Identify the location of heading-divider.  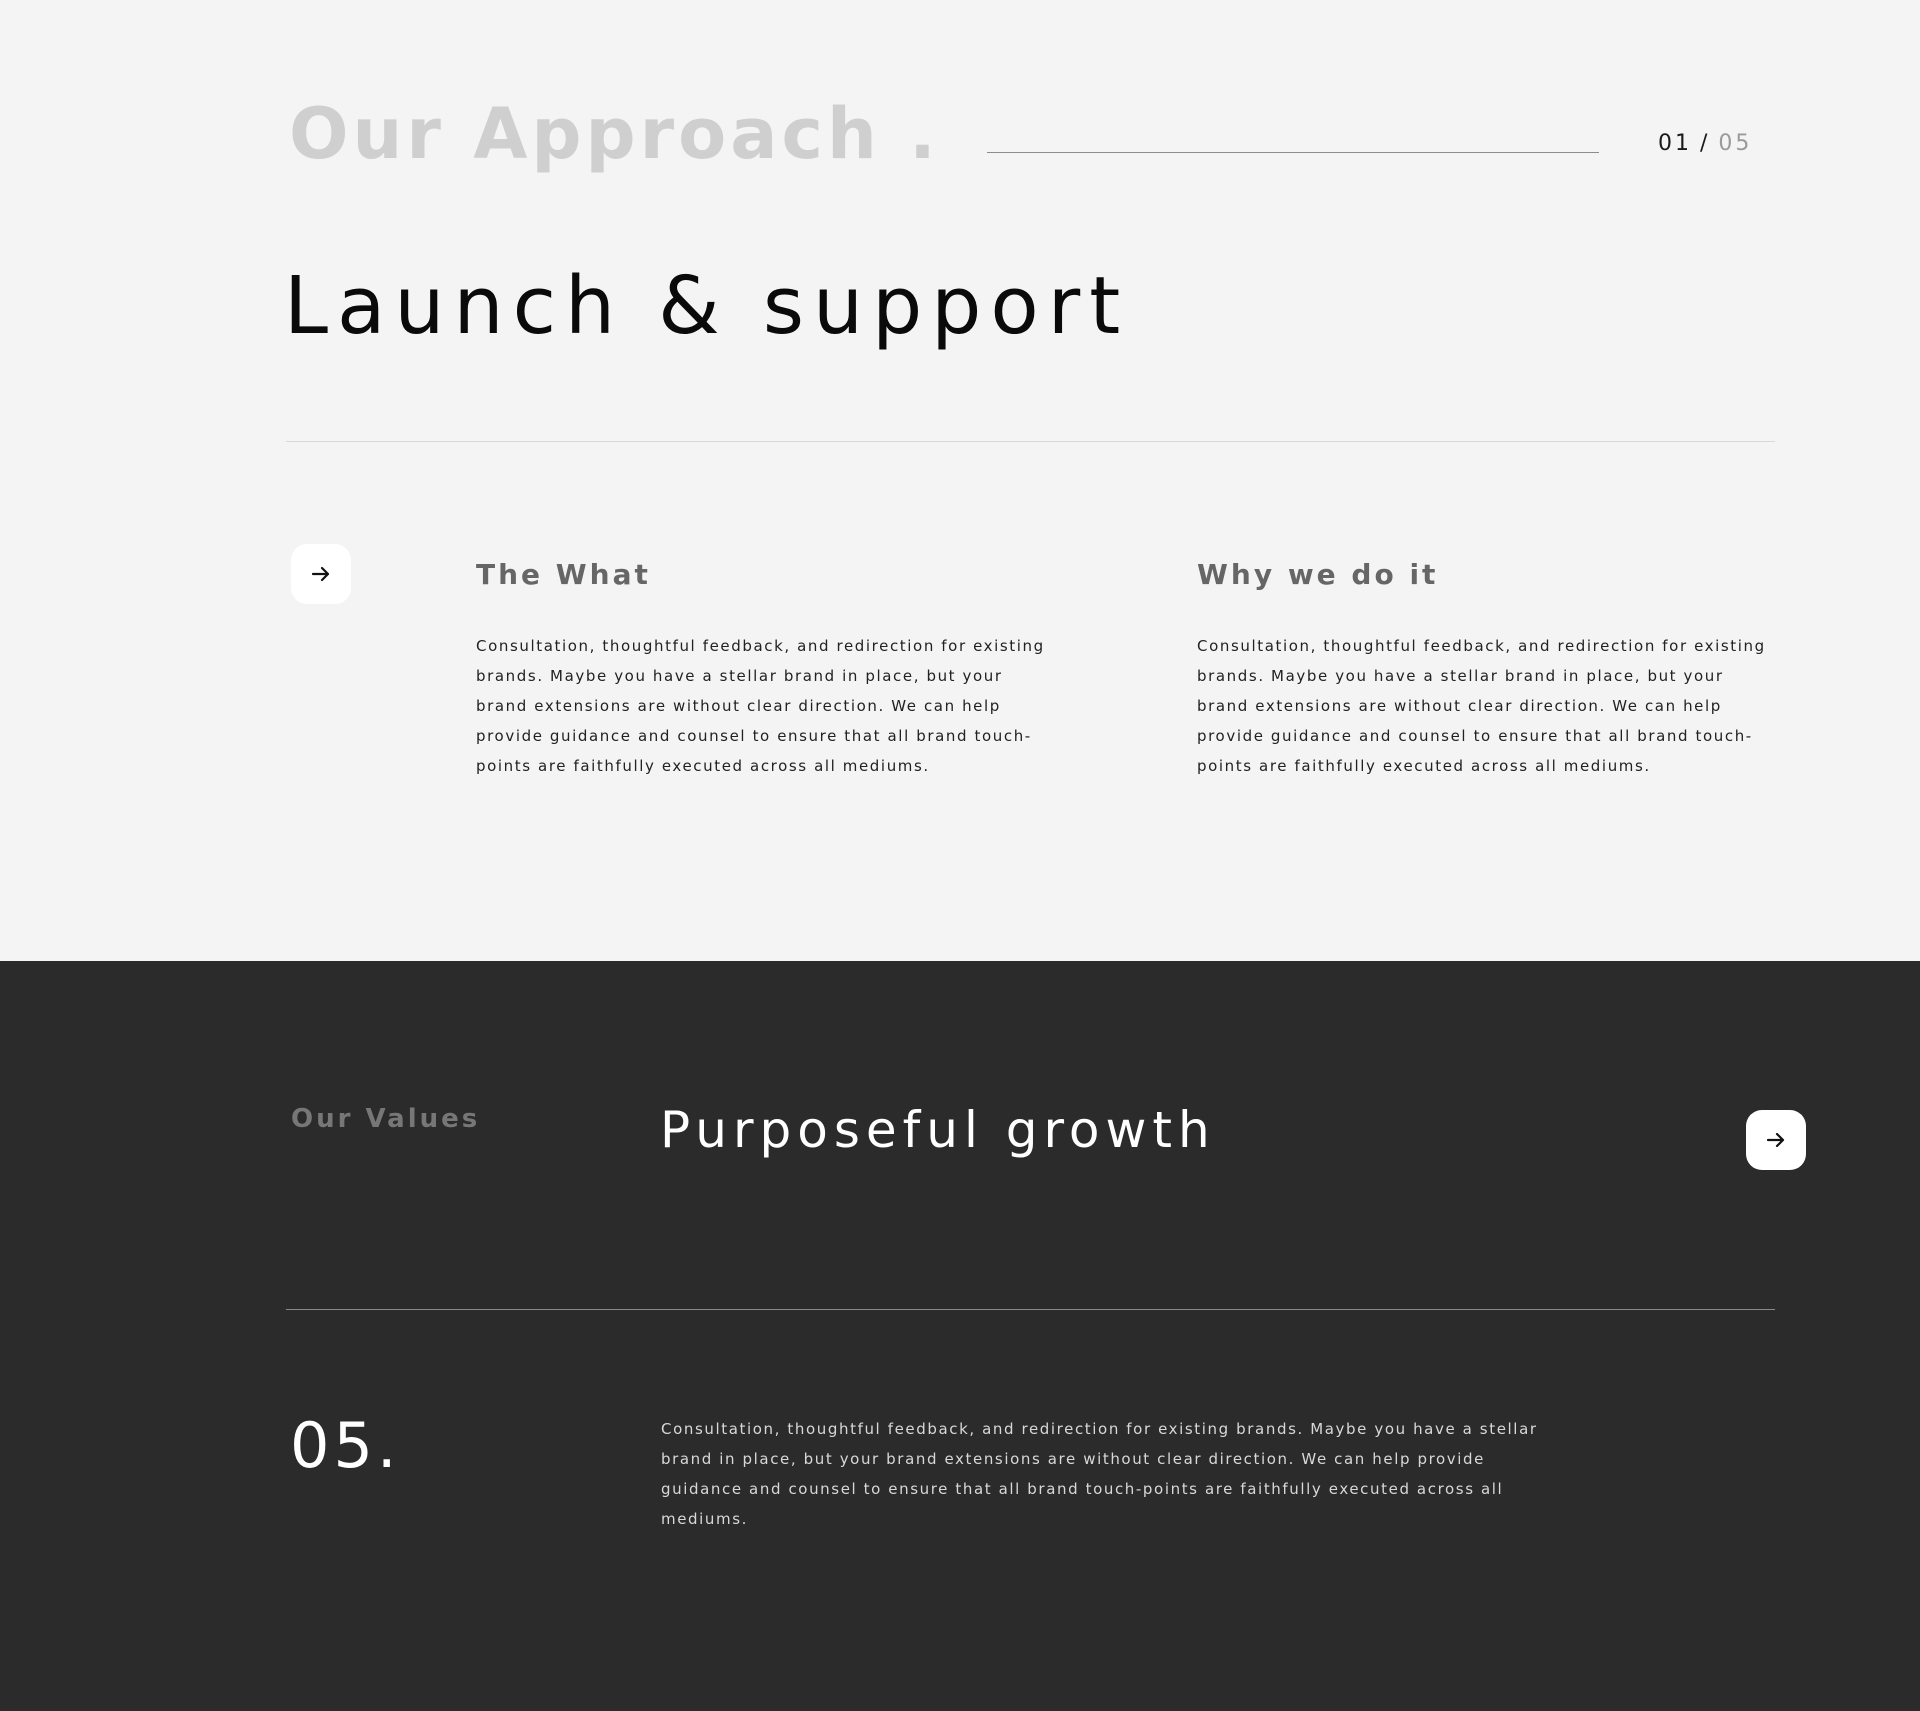
(1293, 152).